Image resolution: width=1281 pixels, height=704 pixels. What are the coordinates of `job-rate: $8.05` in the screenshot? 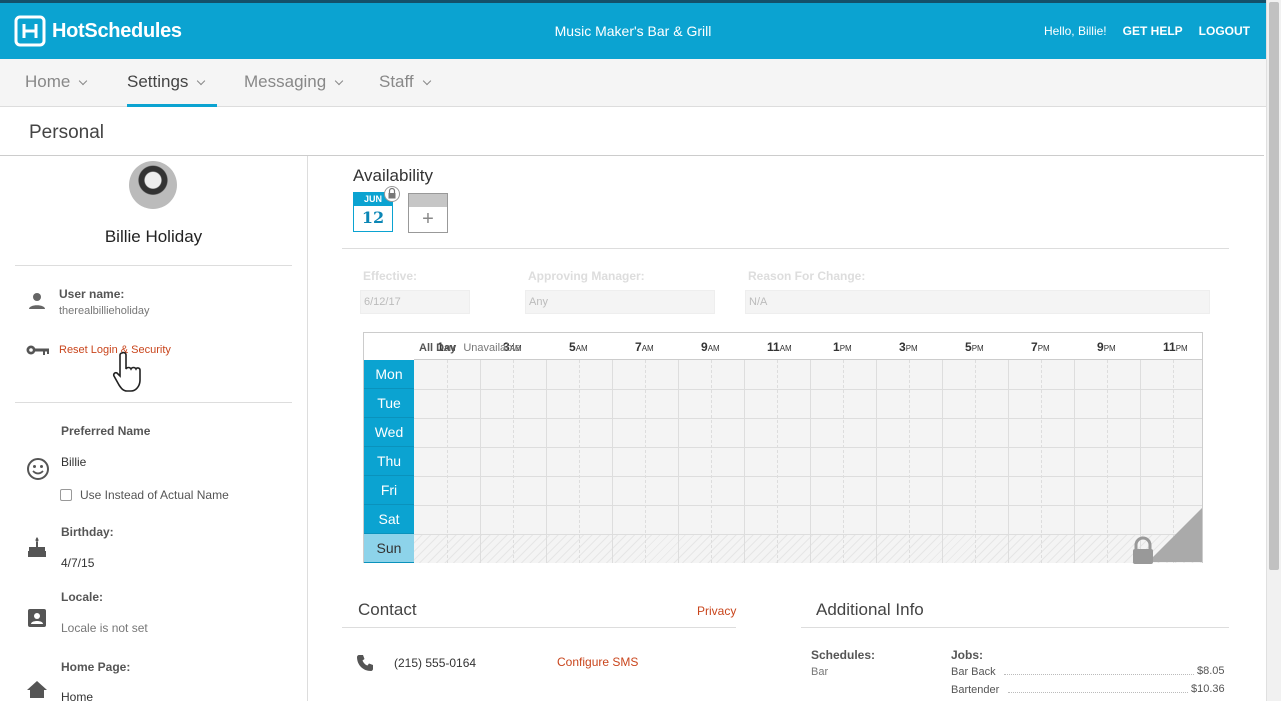 It's located at (1211, 671).